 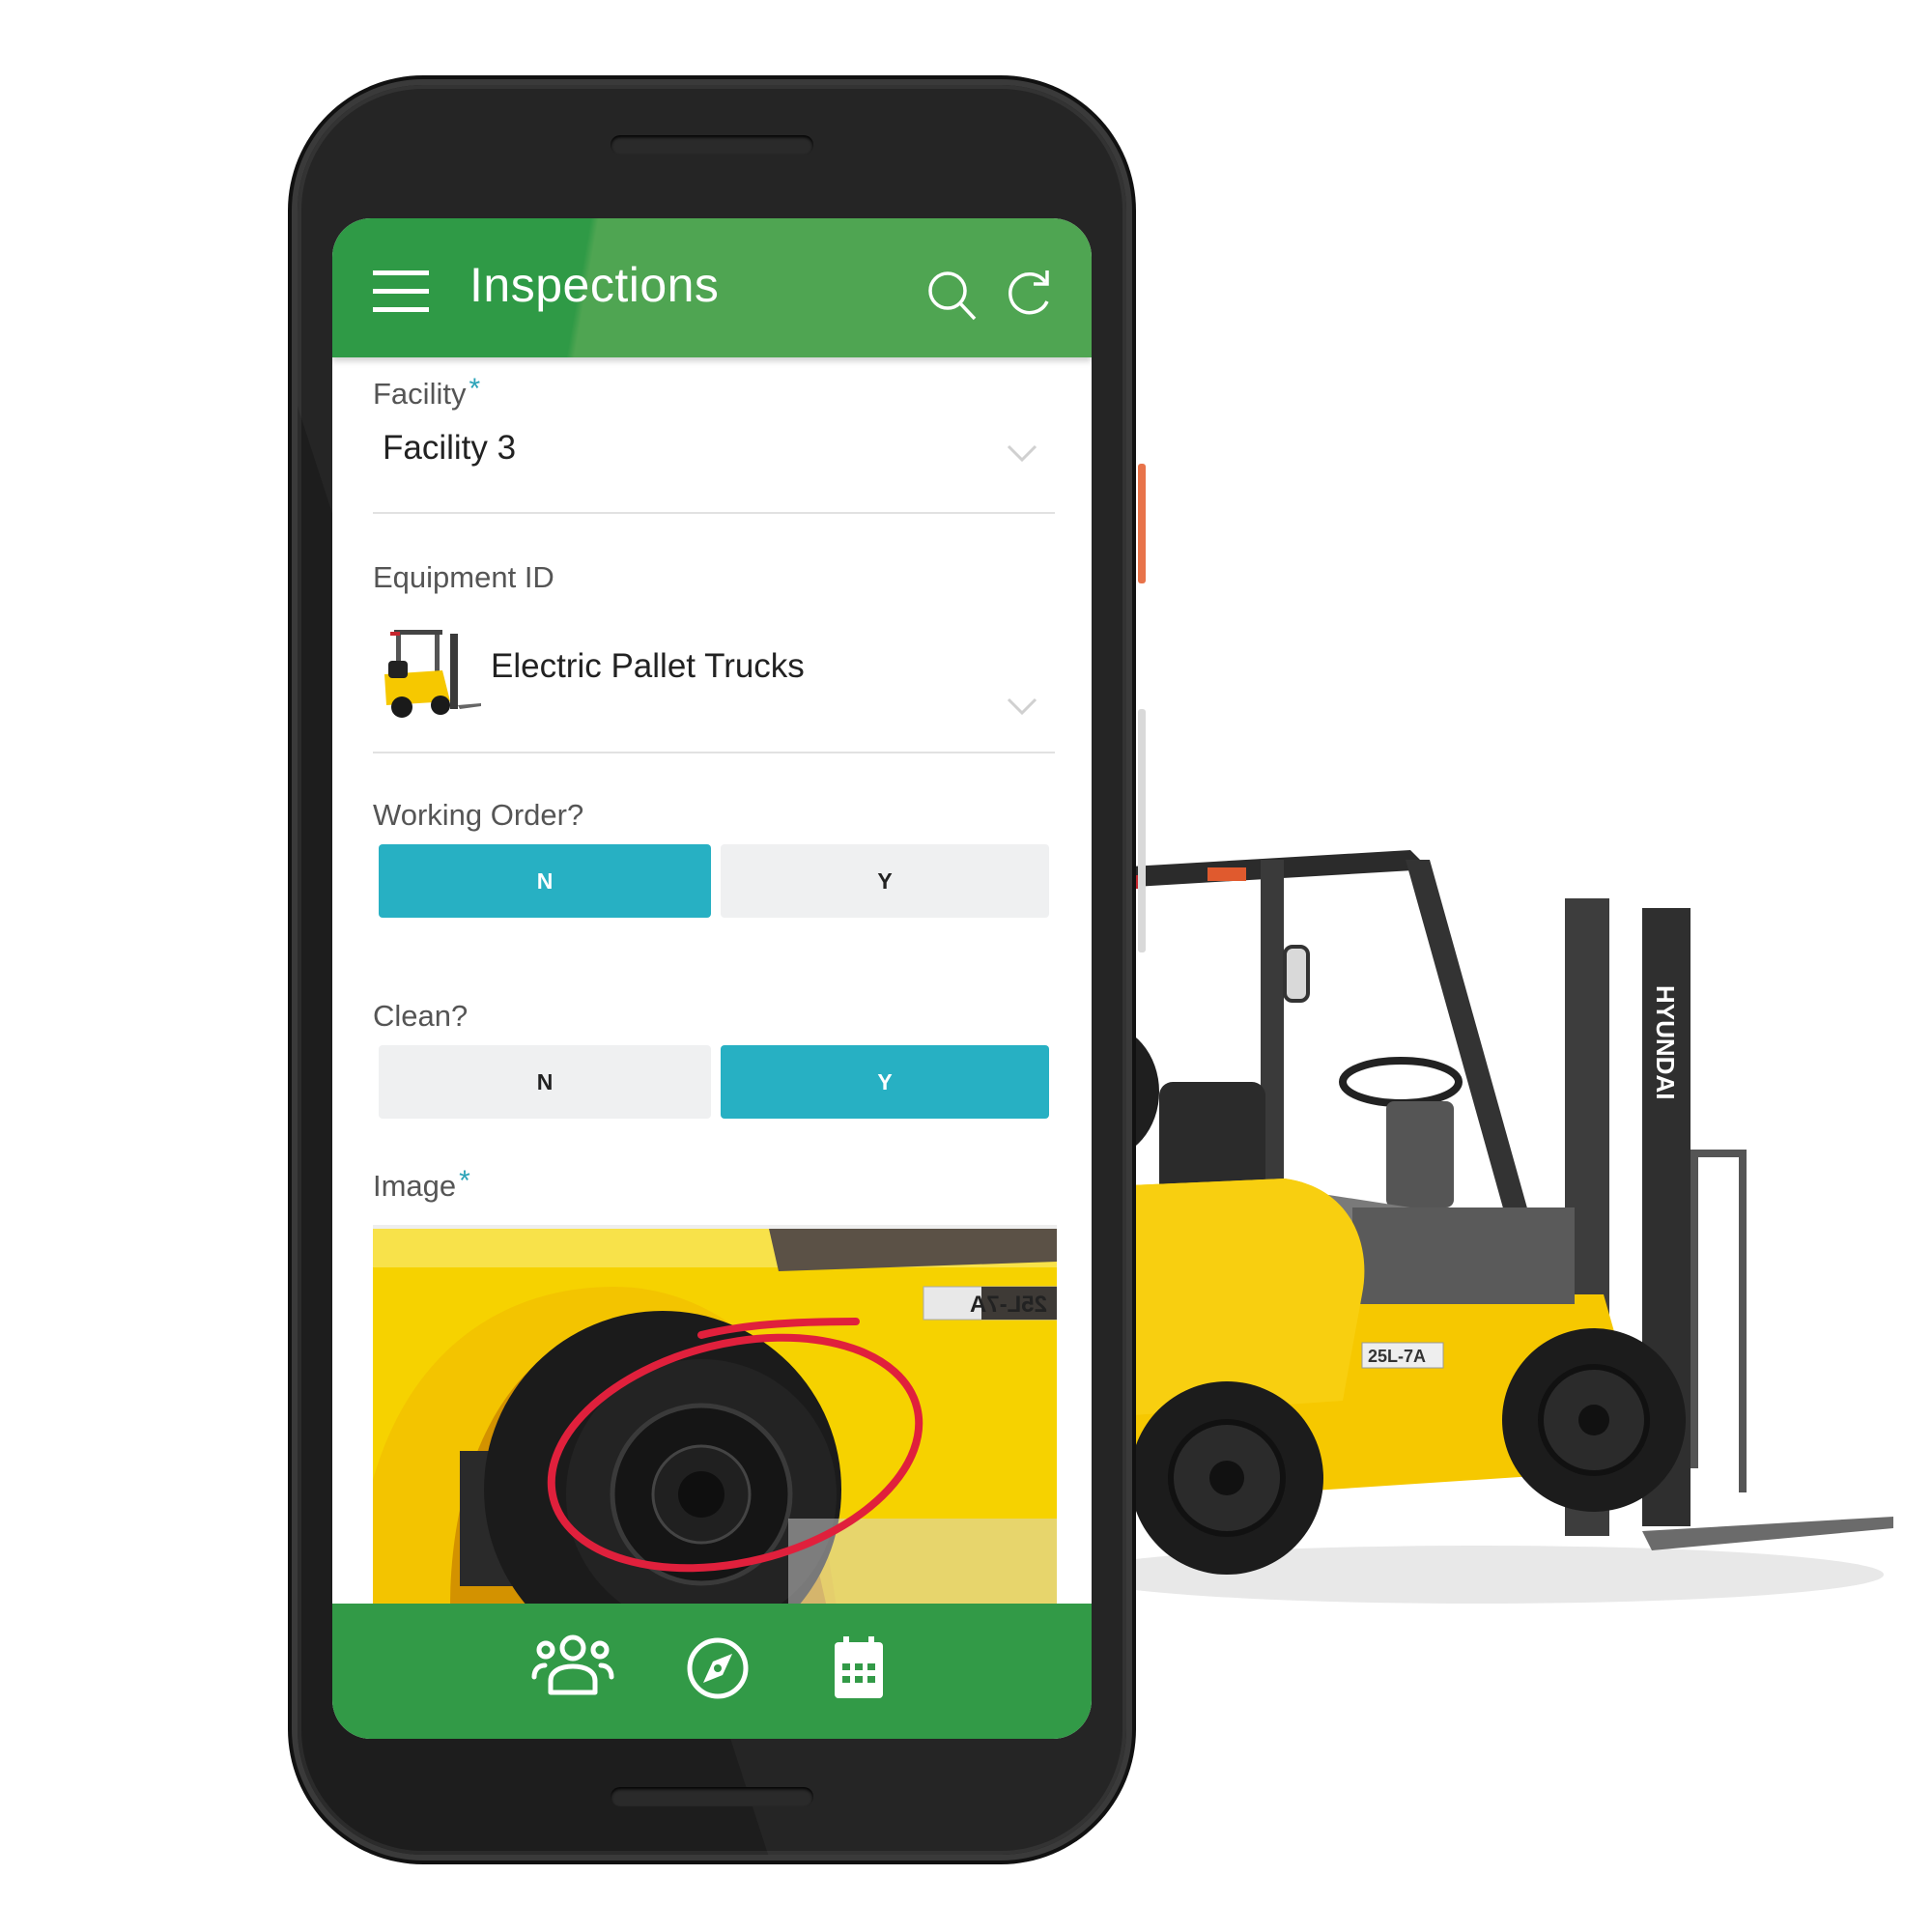 I want to click on app-header: Inspections, so click(x=712, y=287).